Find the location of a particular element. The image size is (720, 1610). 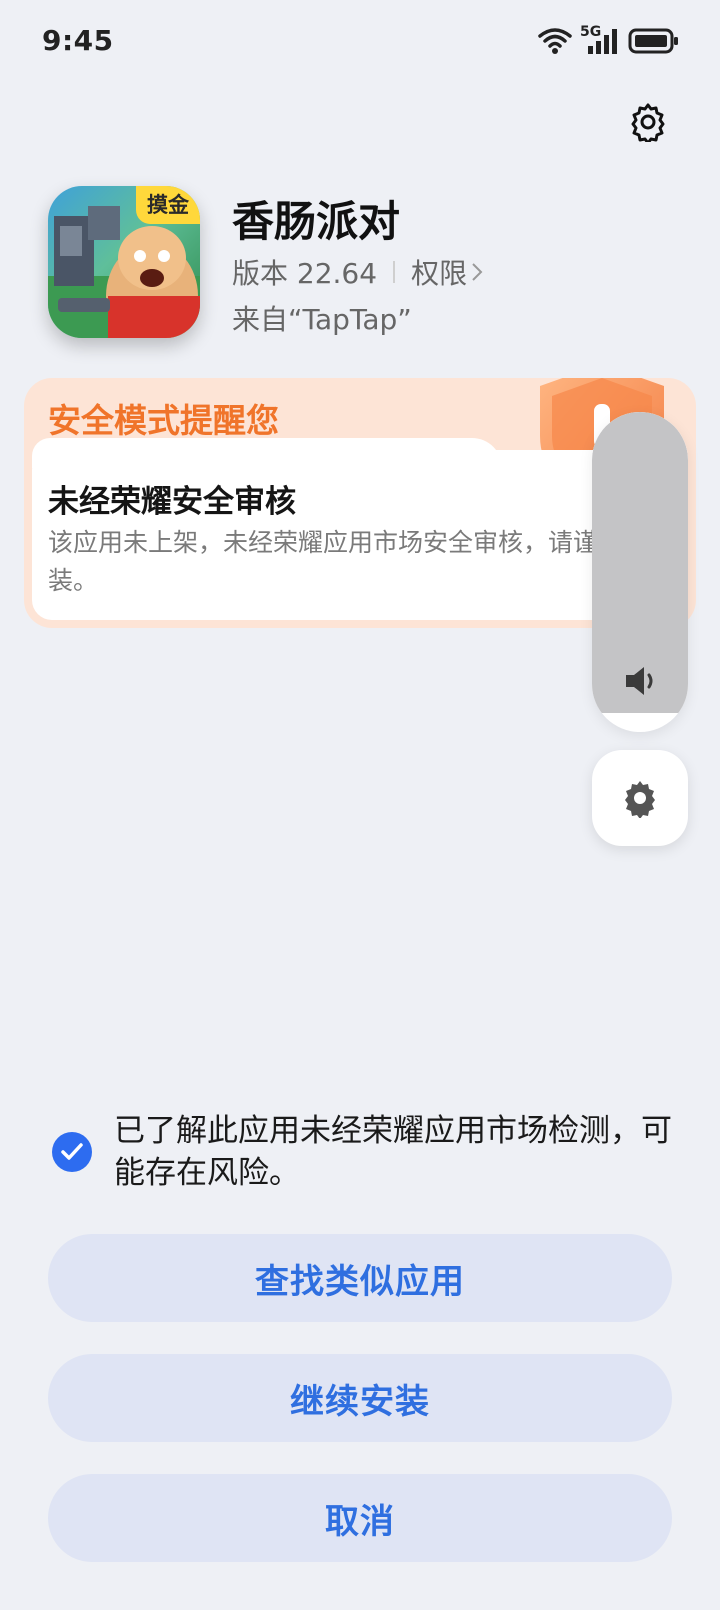

find-similar-apps-button: 查找类似应用 is located at coordinates (360, 1278).